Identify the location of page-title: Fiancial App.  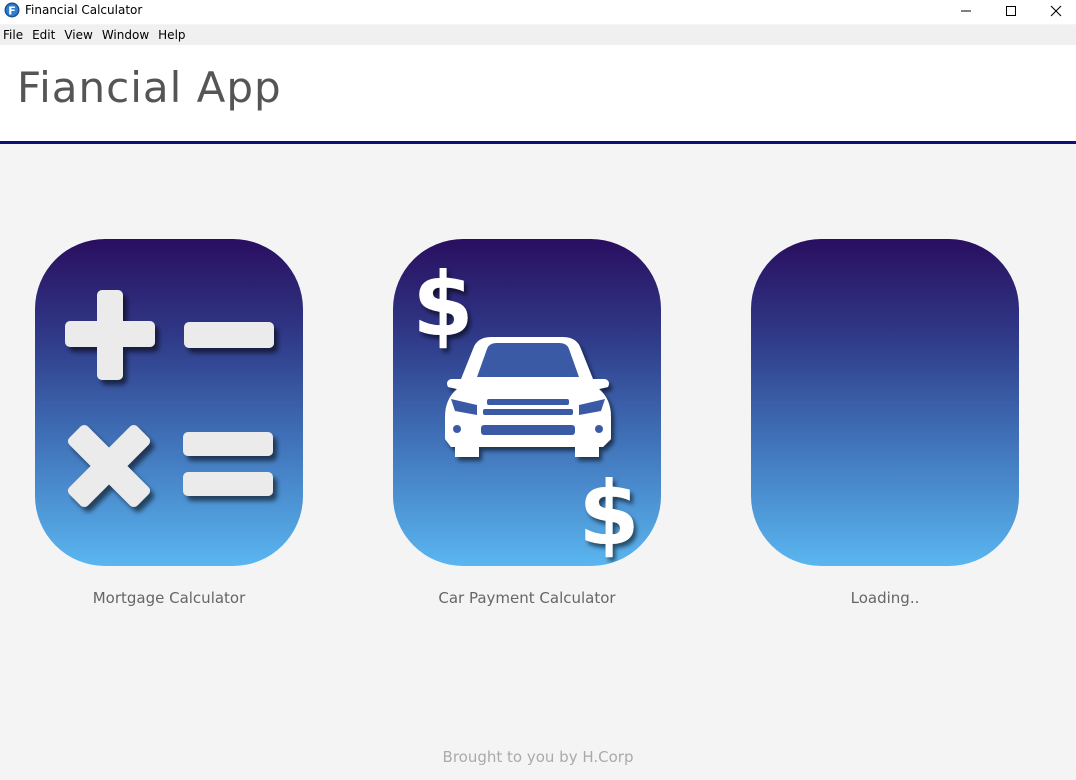
(149, 87).